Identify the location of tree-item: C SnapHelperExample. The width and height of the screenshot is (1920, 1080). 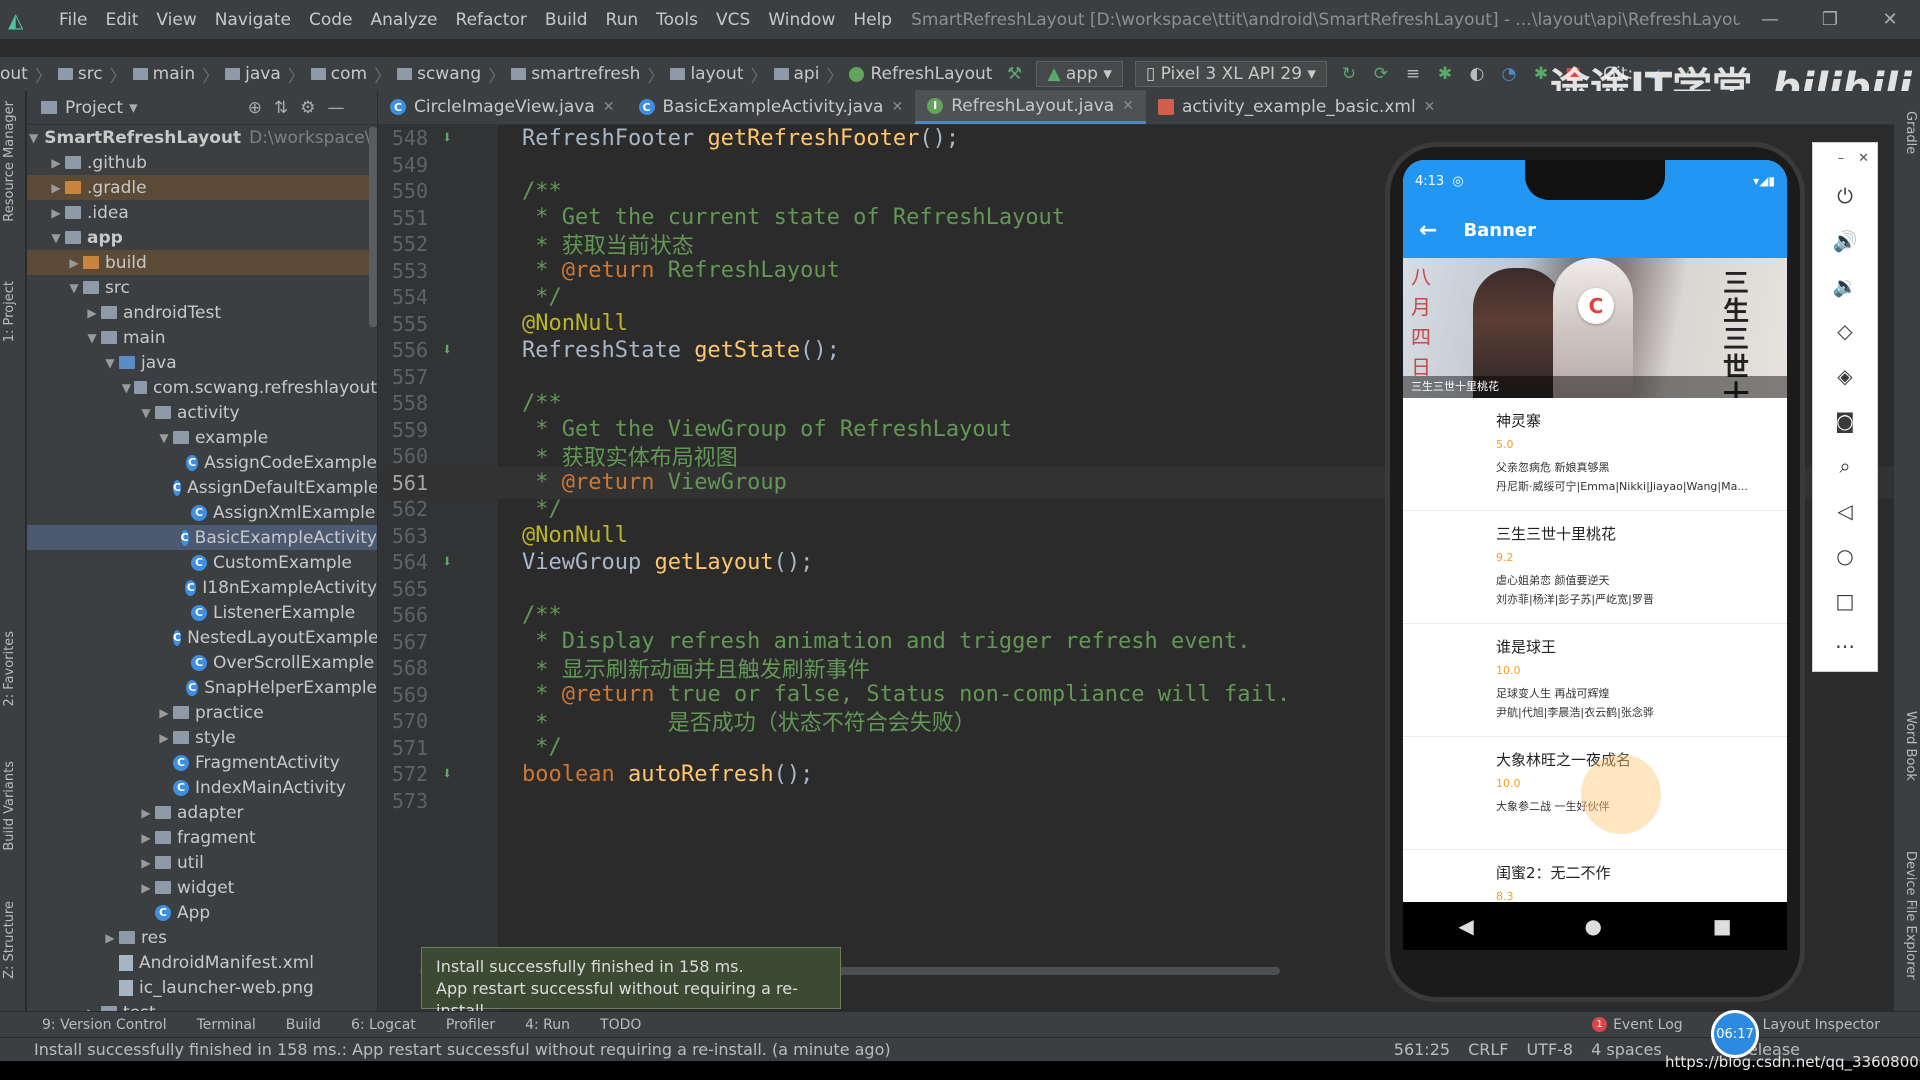
(202, 687).